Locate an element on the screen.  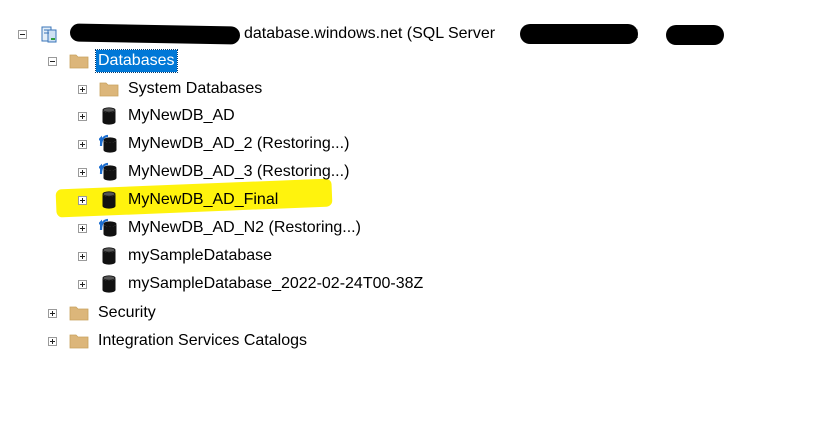
tree-node-database: MyNewDB_AD is located at coordinates (157, 116).